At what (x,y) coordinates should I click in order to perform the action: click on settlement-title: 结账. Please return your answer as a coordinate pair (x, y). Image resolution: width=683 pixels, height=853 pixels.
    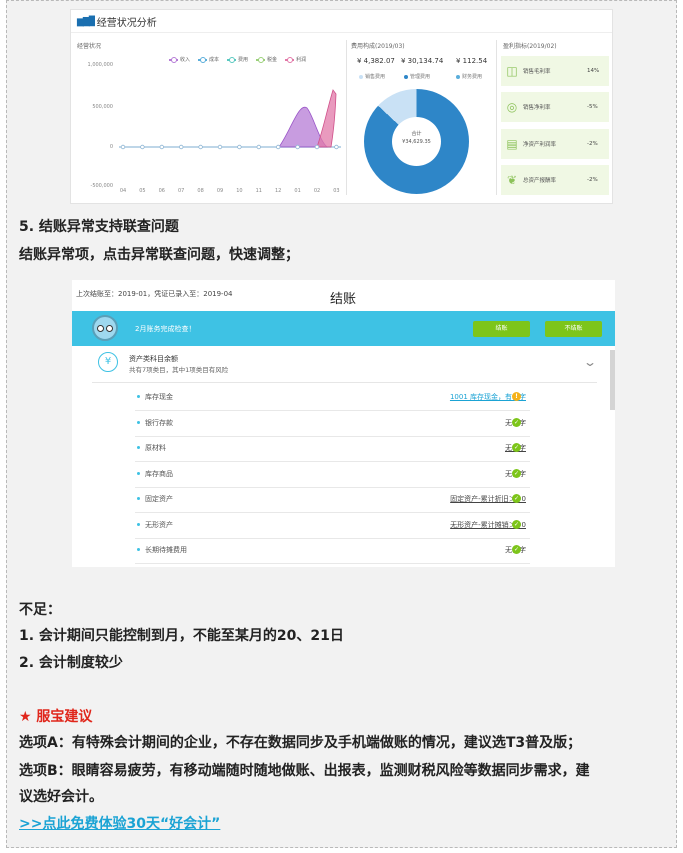
    Looking at the image, I should click on (343, 299).